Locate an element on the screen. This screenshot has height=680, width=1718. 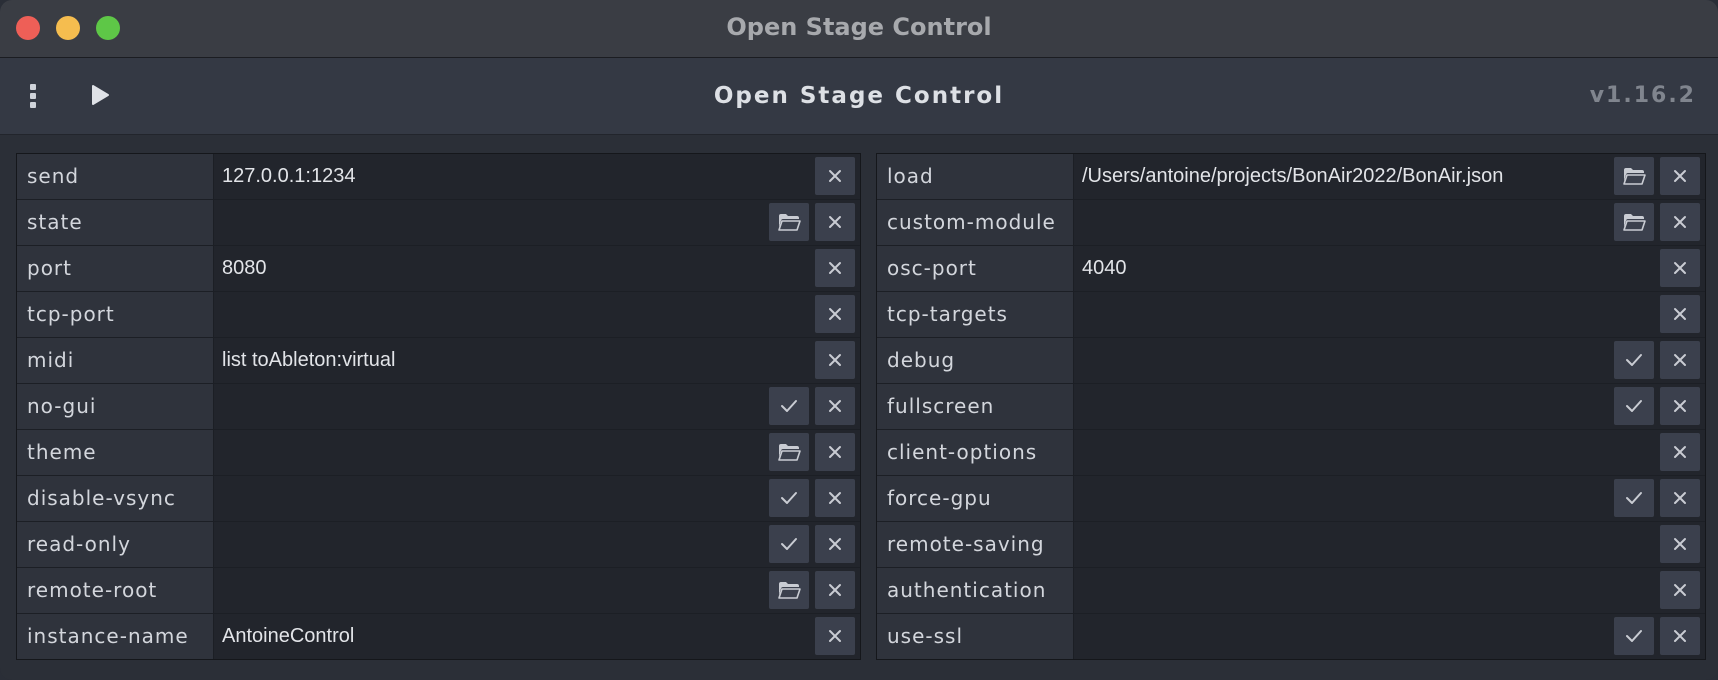
option-label: port is located at coordinates (115, 268).